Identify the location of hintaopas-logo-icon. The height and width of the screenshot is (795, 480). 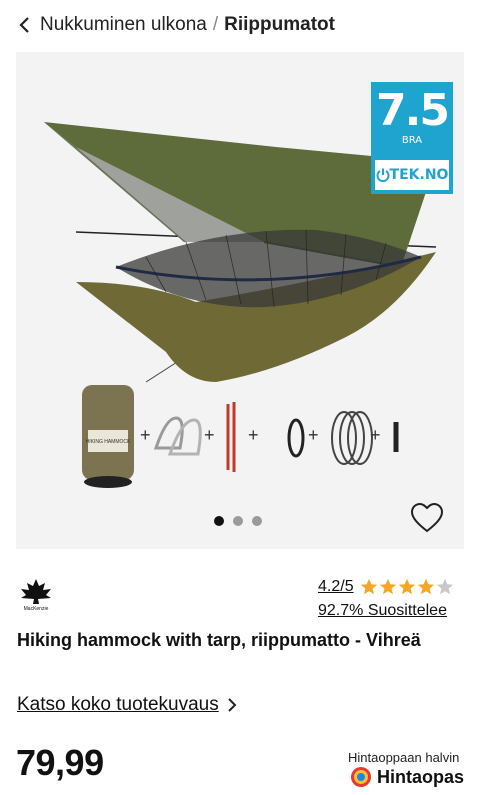
(361, 777).